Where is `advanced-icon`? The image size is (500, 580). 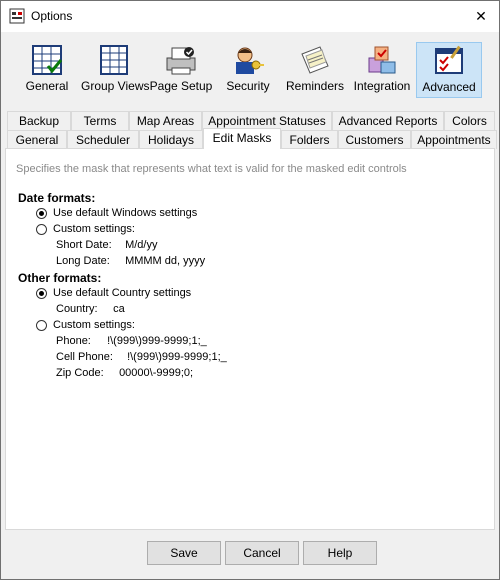
advanced-icon is located at coordinates (449, 59).